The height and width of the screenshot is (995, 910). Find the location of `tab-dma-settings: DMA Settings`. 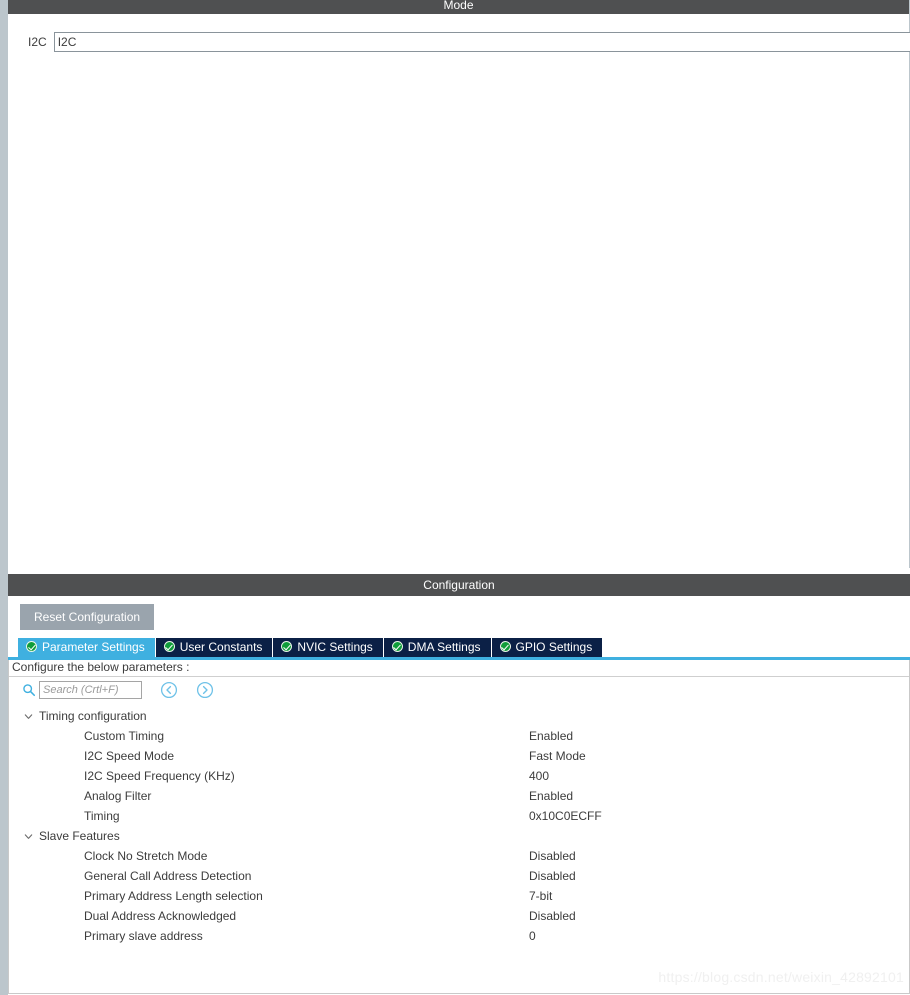

tab-dma-settings: DMA Settings is located at coordinates (437, 647).